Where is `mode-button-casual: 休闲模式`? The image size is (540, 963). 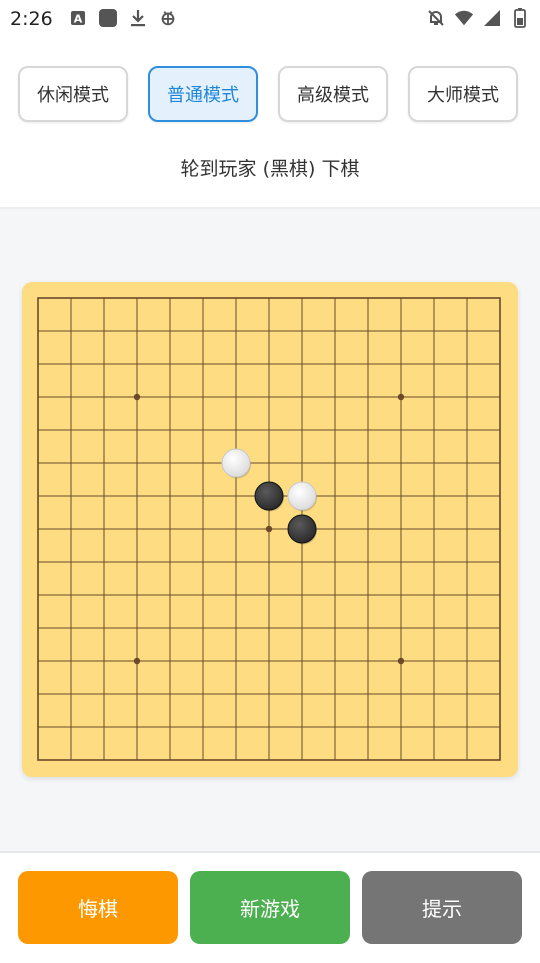 mode-button-casual: 休闲模式 is located at coordinates (73, 94).